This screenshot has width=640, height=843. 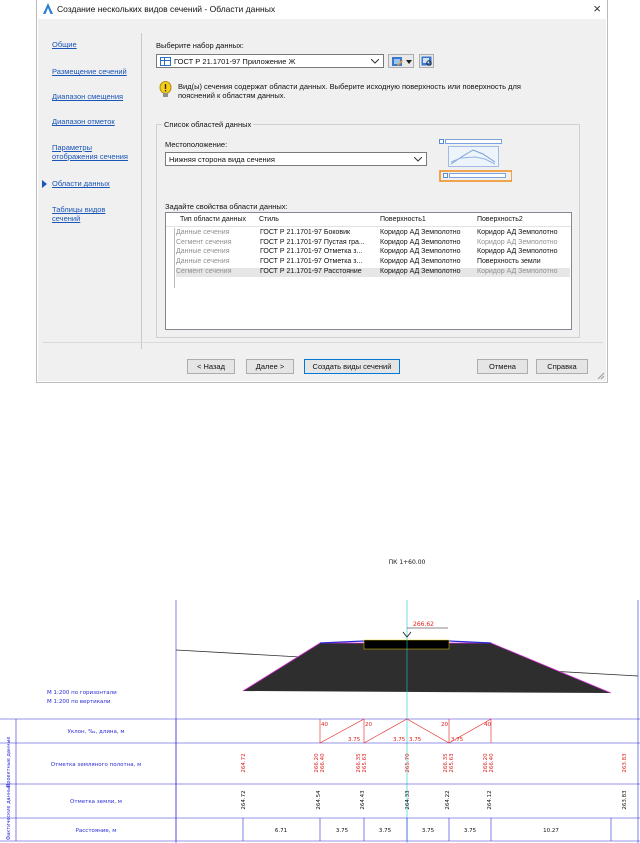 I want to click on nav-item-placement: Размещение сечений, so click(x=89, y=71).